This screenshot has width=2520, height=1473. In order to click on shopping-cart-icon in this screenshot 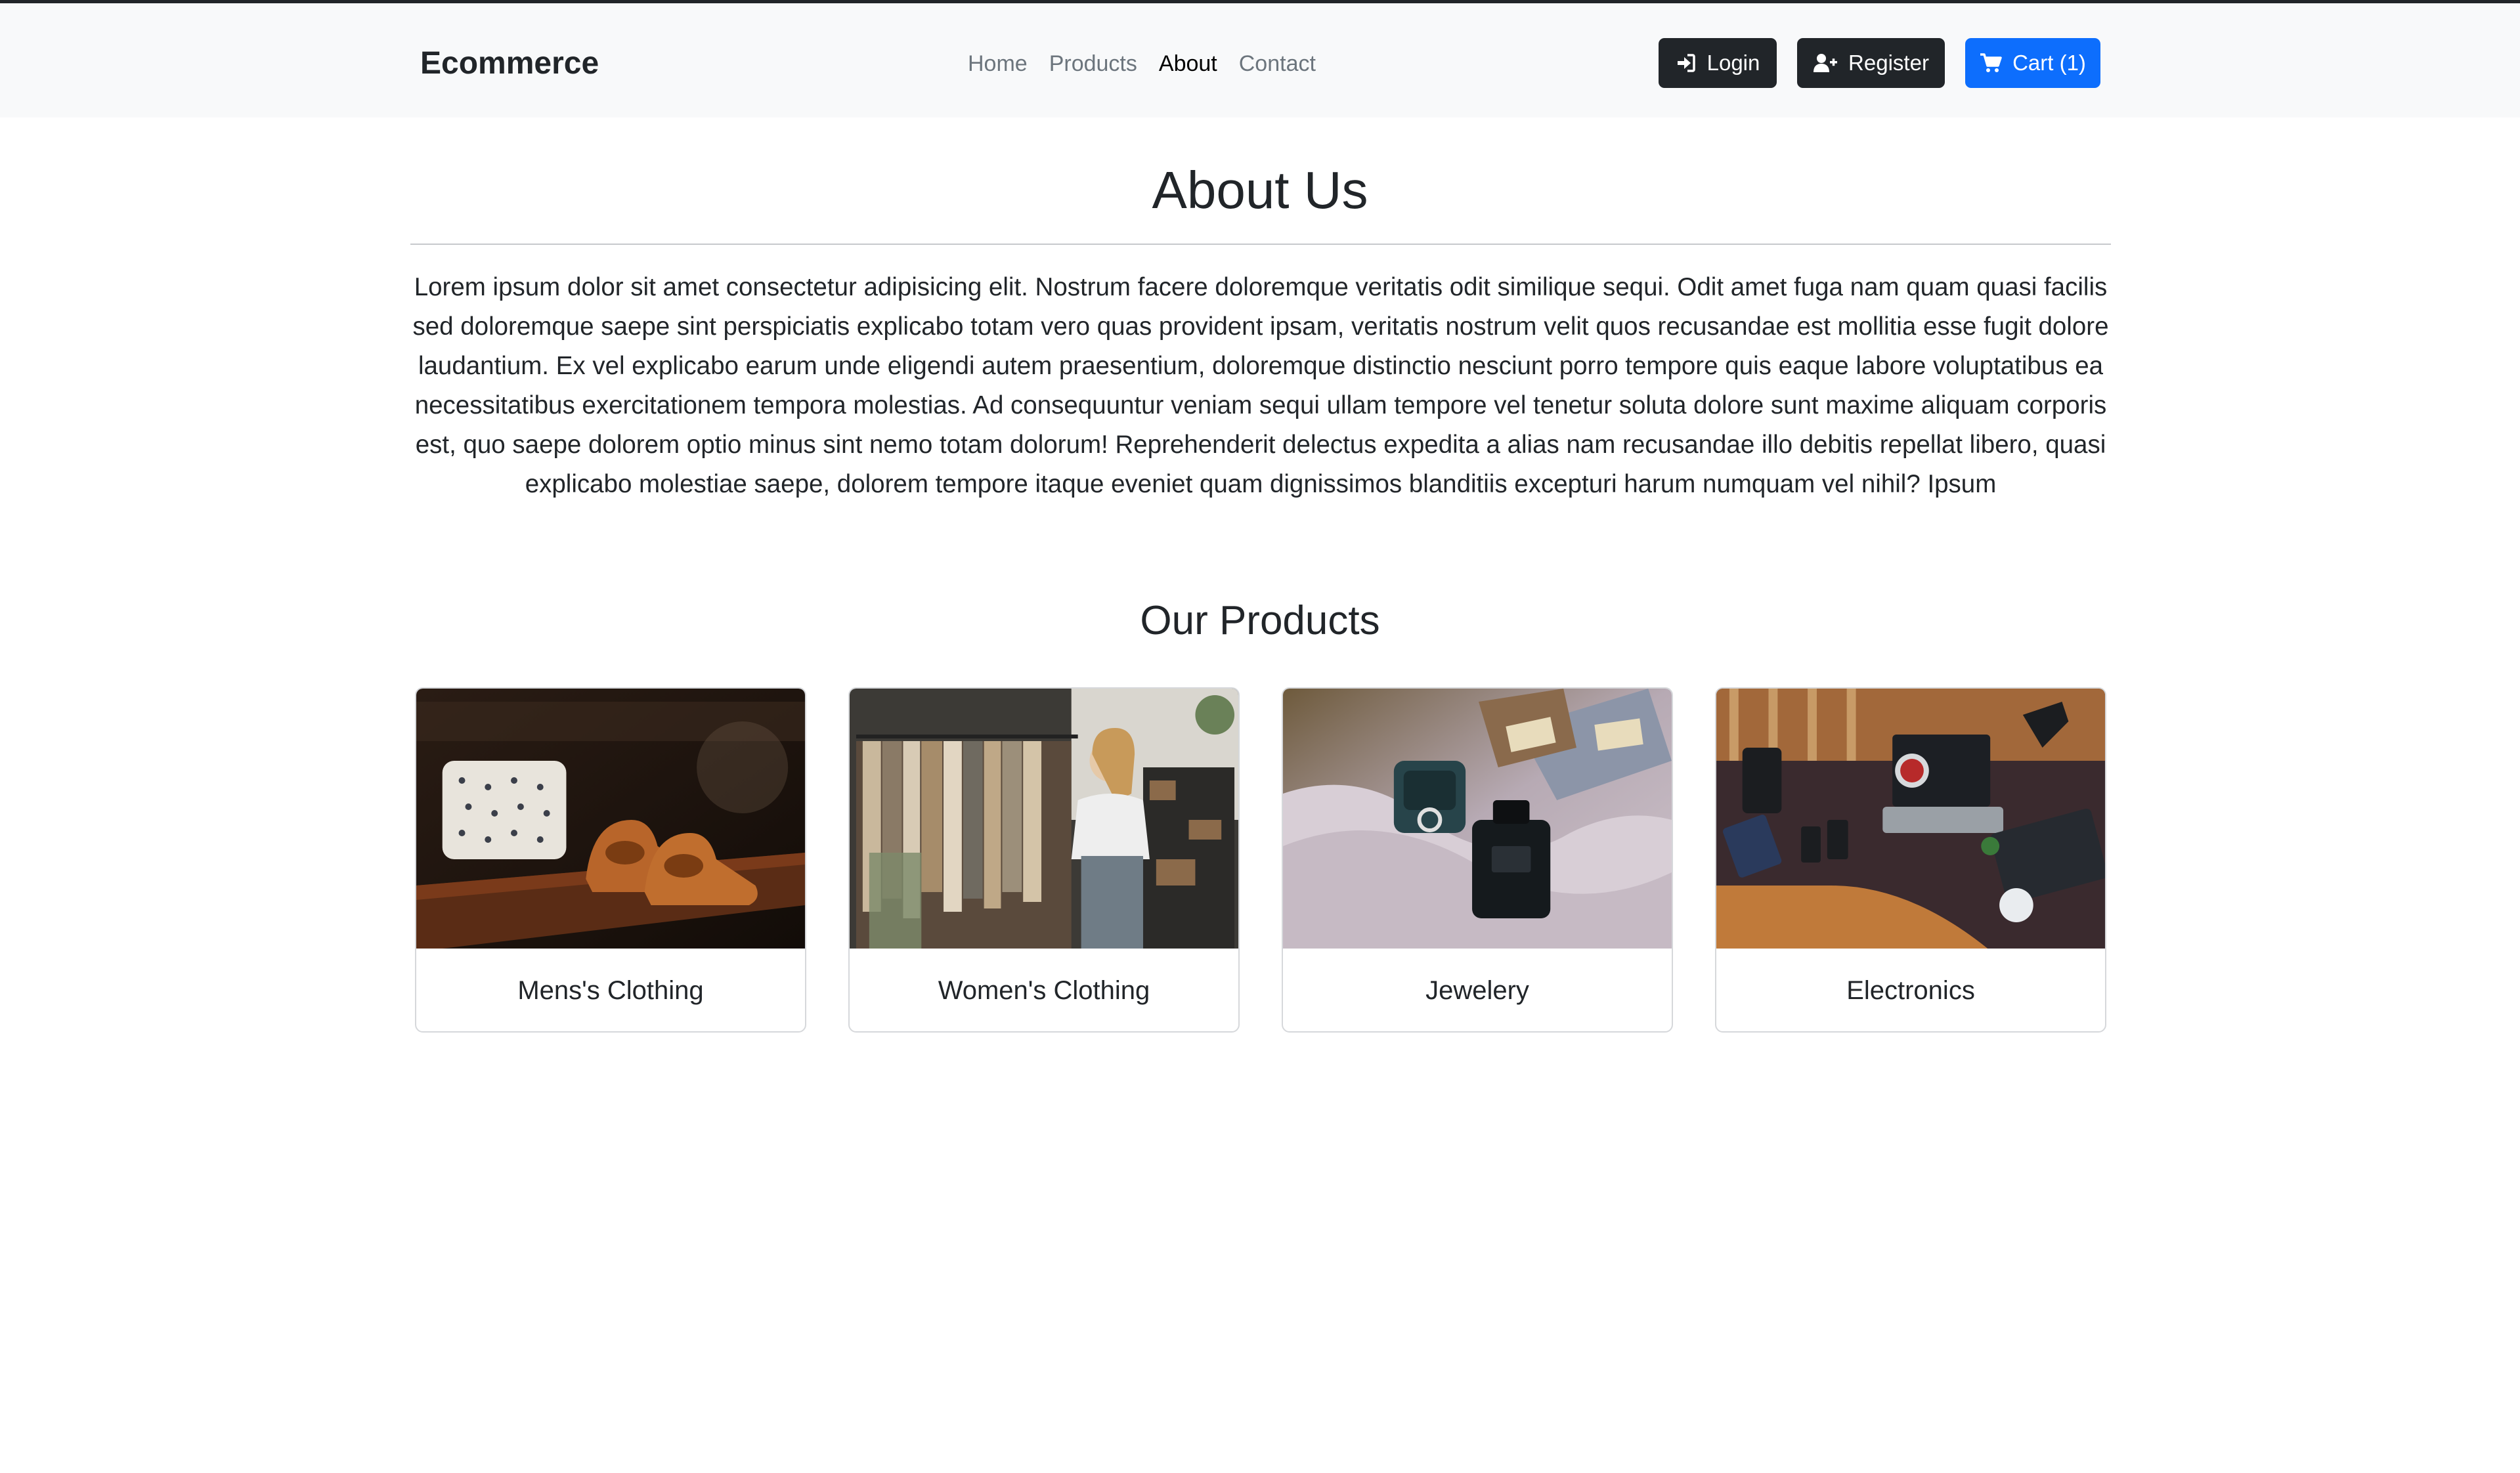, I will do `click(1991, 62)`.